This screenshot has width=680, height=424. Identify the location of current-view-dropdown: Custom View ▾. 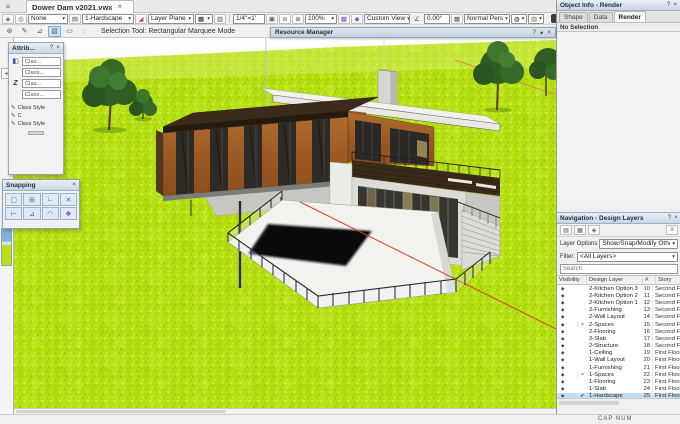
(387, 18).